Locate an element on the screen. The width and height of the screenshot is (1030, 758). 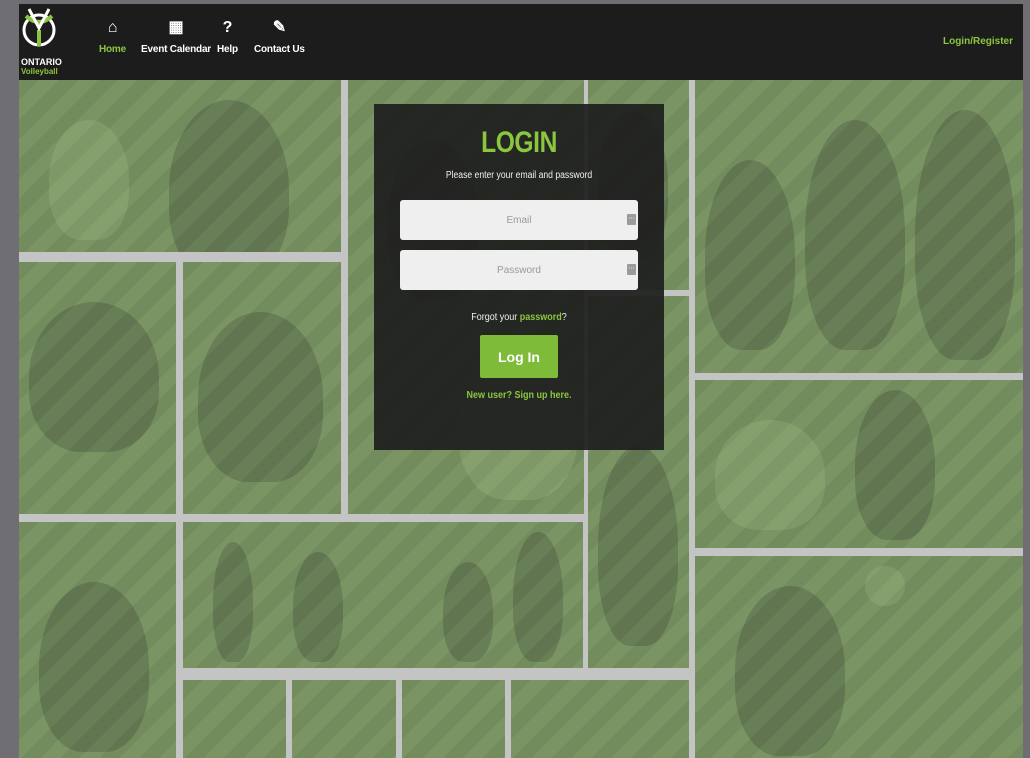
signup-link: New user? Sign up here. is located at coordinates (519, 395).